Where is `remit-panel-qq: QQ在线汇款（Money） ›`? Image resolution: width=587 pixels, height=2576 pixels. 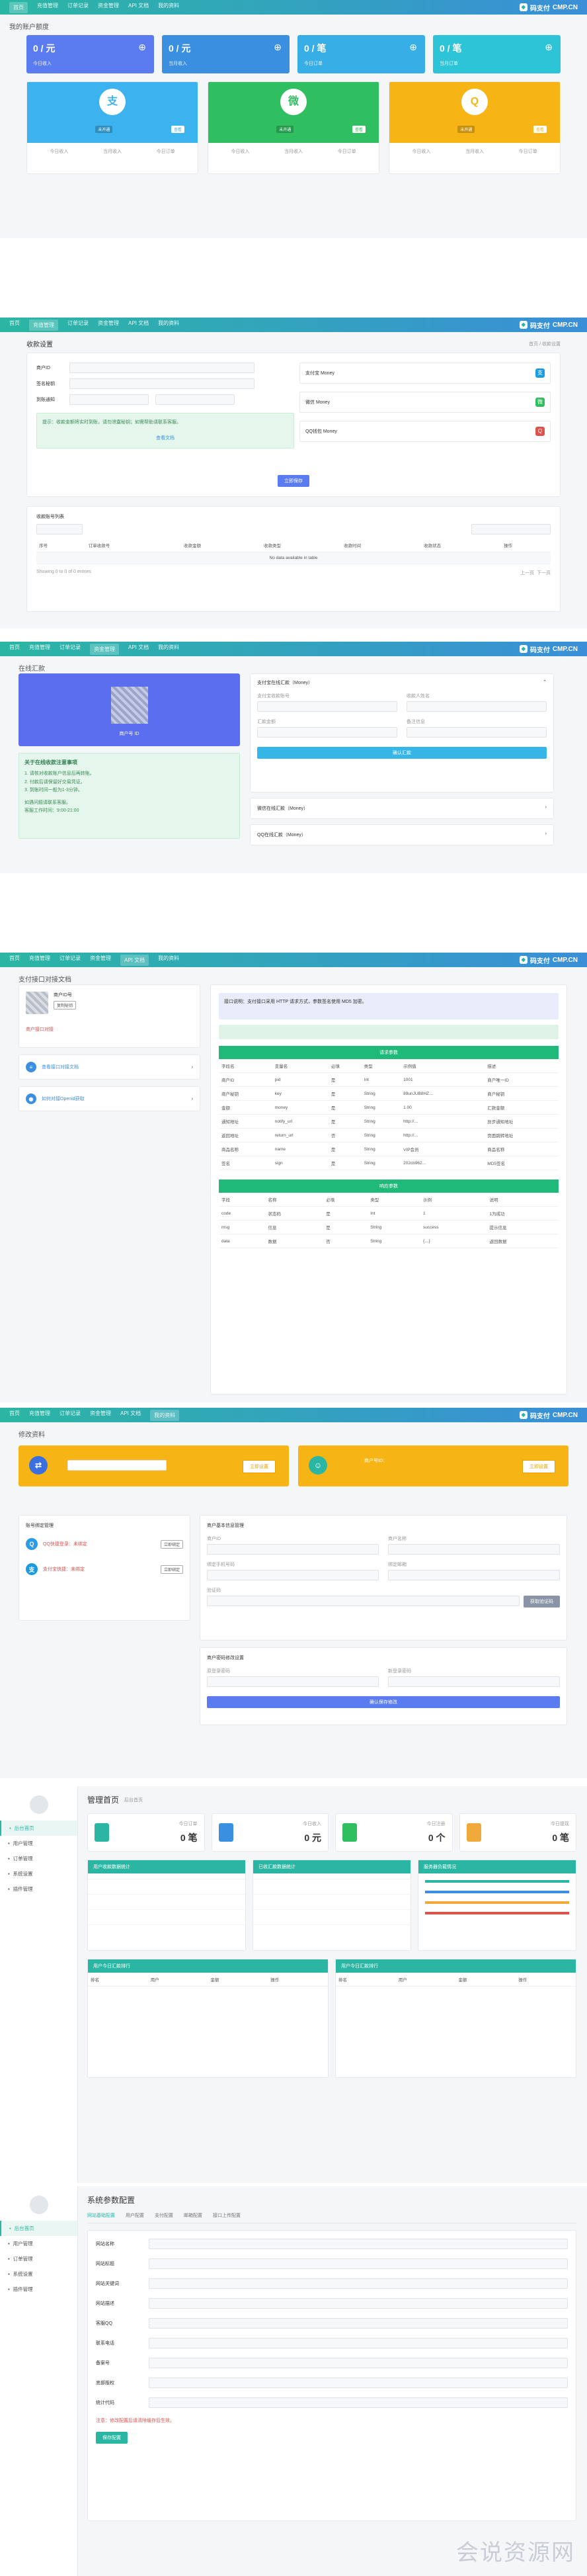 remit-panel-qq: QQ在线汇款（Money） › is located at coordinates (402, 834).